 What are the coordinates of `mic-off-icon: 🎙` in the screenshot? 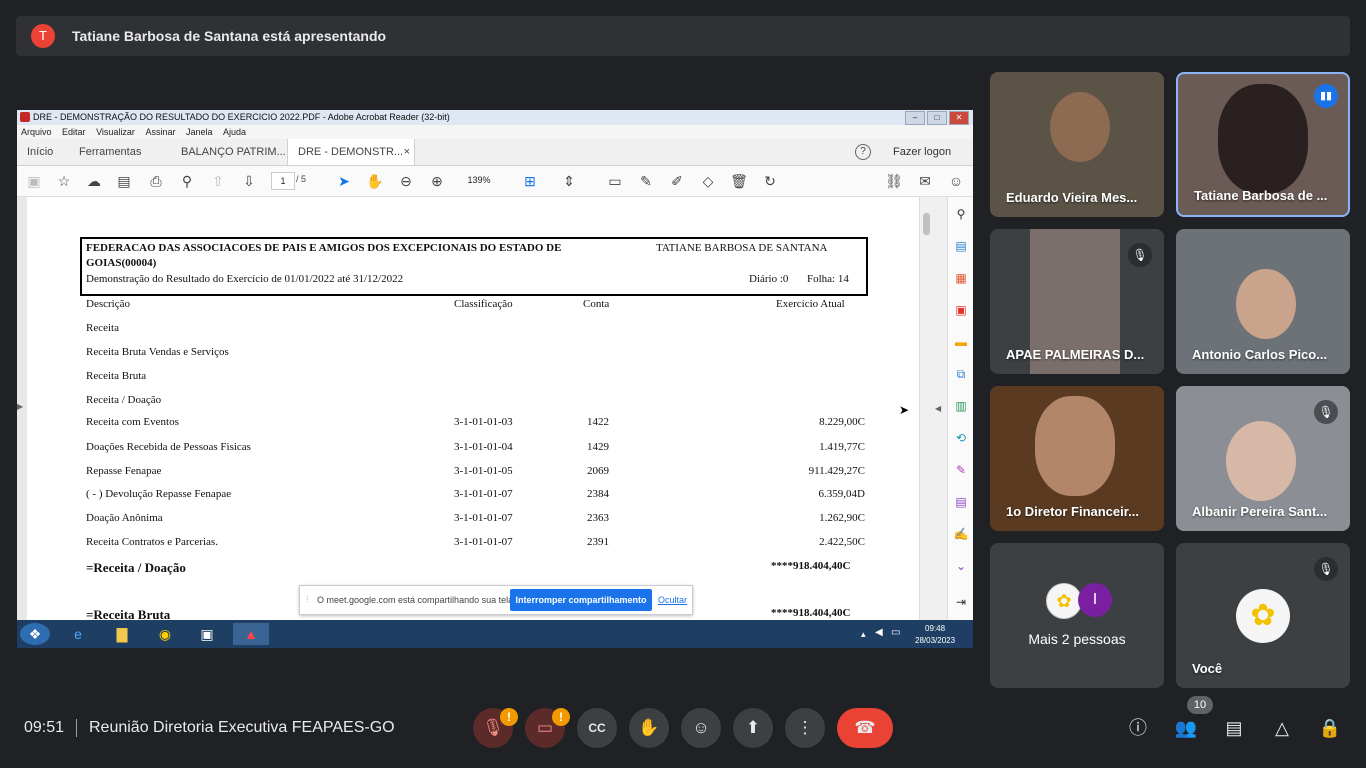 It's located at (1140, 255).